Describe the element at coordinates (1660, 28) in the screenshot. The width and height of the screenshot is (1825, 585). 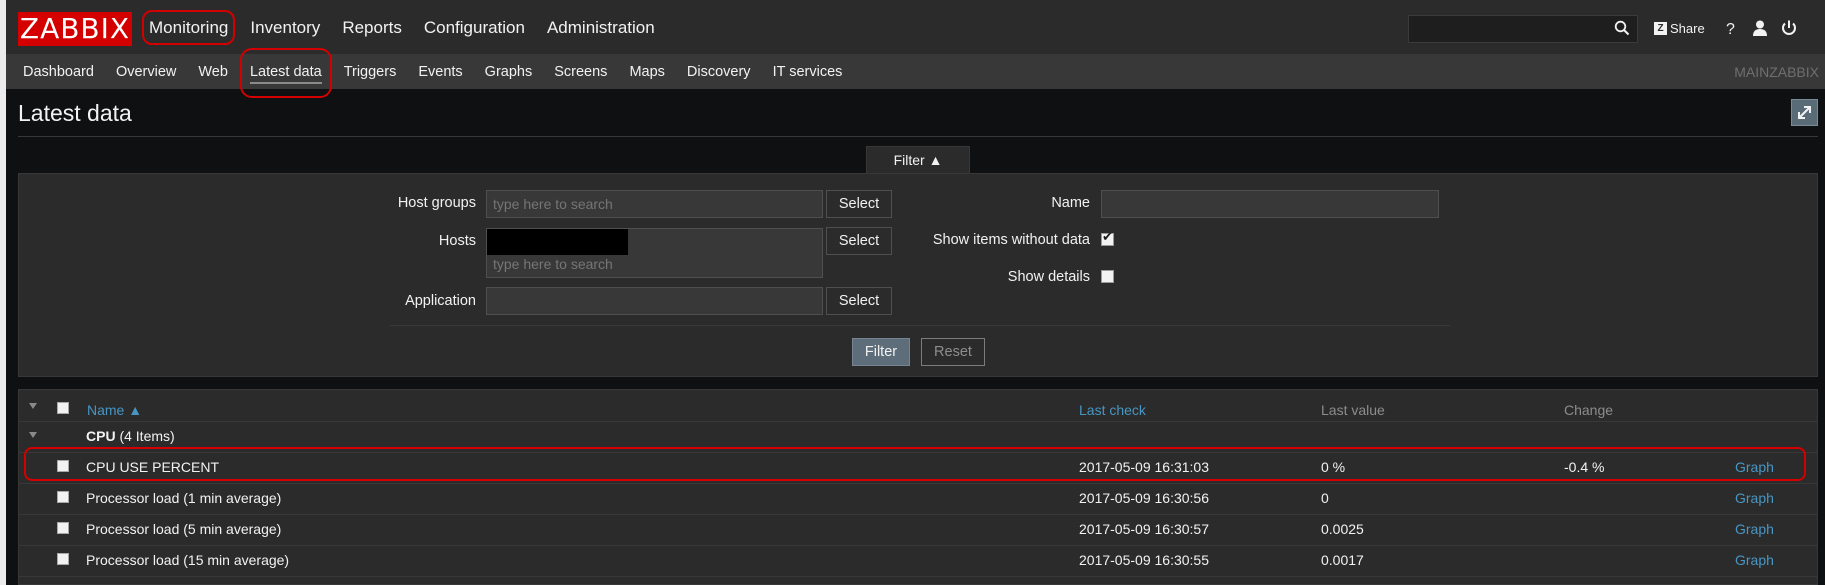
I see `zabbix-share-icon: Z` at that location.